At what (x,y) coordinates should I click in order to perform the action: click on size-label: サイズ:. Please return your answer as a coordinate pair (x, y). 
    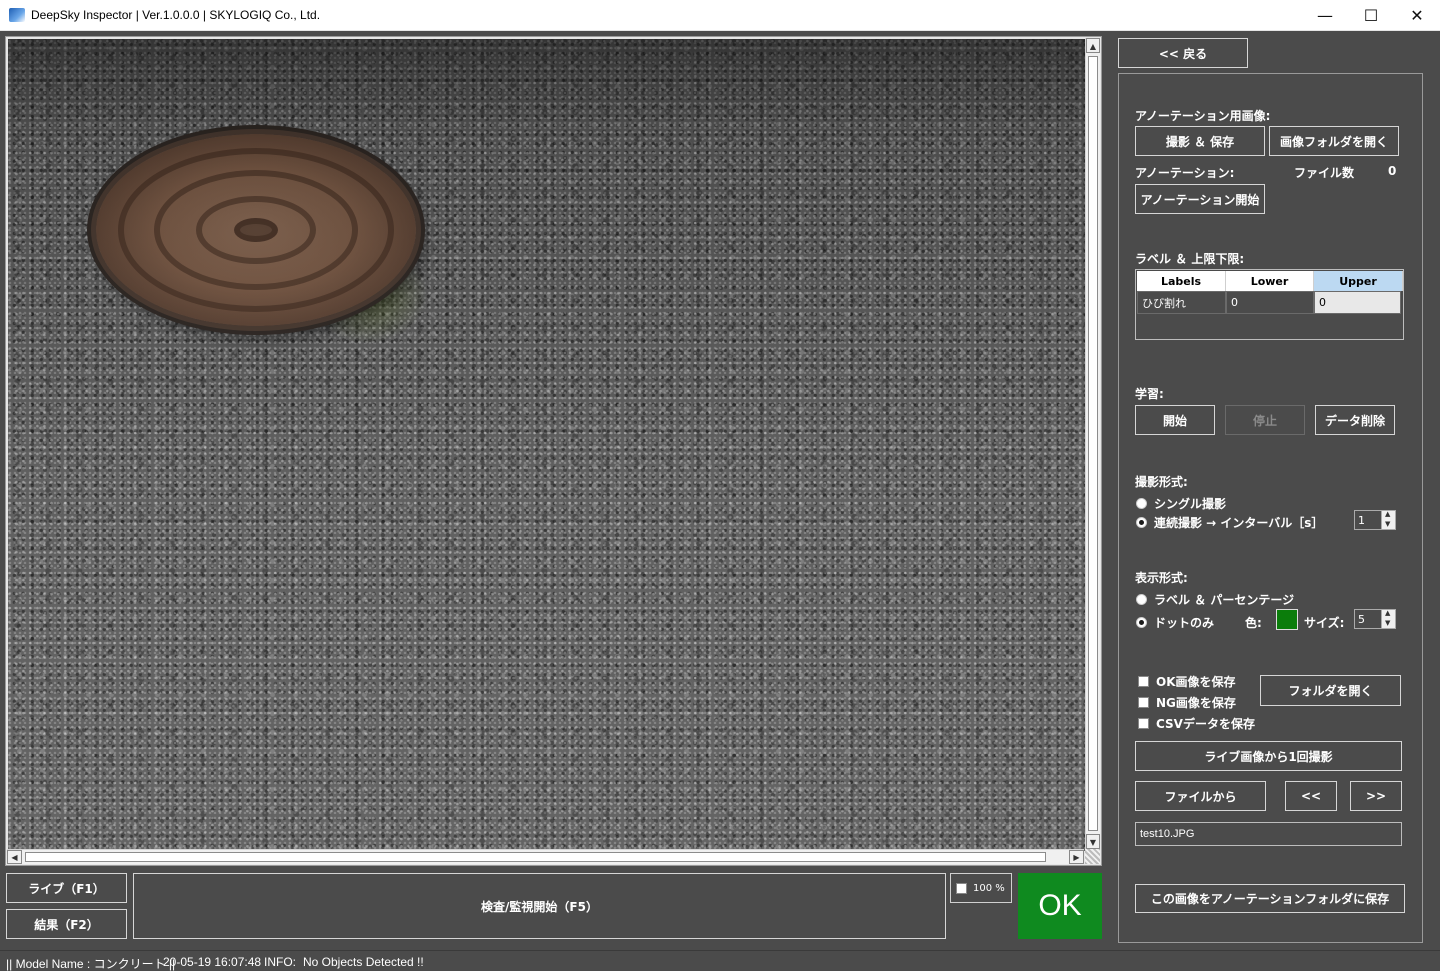
    Looking at the image, I should click on (1324, 623).